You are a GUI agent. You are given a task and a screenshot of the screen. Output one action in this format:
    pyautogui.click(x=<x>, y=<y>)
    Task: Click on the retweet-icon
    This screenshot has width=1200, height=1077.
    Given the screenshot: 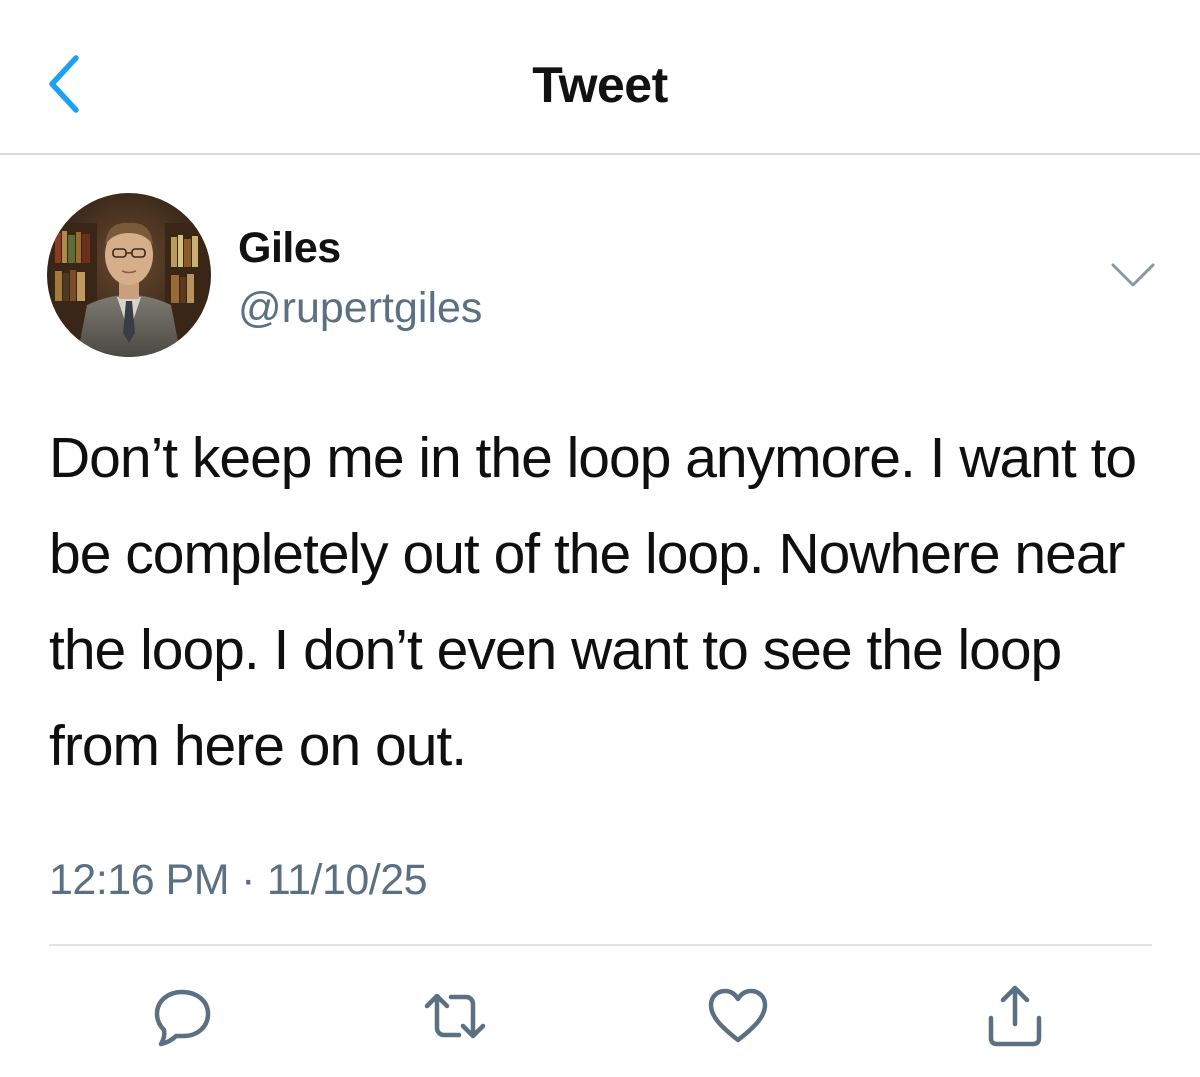 What is the action you would take?
    pyautogui.click(x=455, y=1016)
    